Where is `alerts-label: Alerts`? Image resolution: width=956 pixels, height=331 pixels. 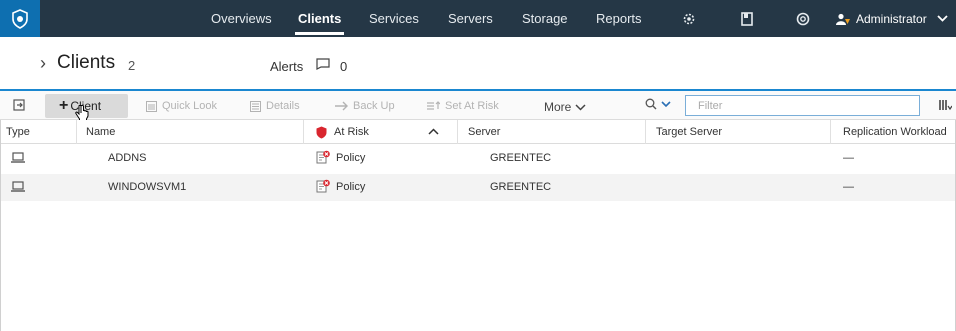 alerts-label: Alerts is located at coordinates (286, 66).